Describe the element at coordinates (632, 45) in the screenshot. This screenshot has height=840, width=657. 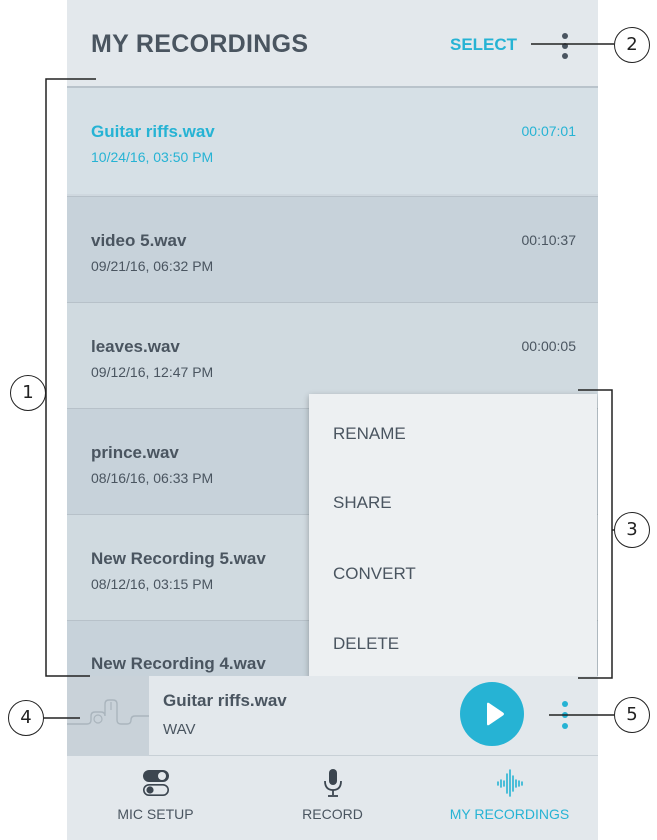
I see `callout-2: 2` at that location.